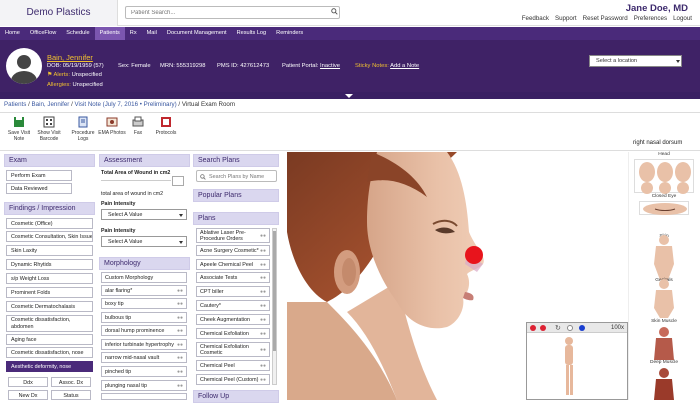 The image size is (700, 403). What do you see at coordinates (334, 11) in the screenshot?
I see `search-icon` at bounding box center [334, 11].